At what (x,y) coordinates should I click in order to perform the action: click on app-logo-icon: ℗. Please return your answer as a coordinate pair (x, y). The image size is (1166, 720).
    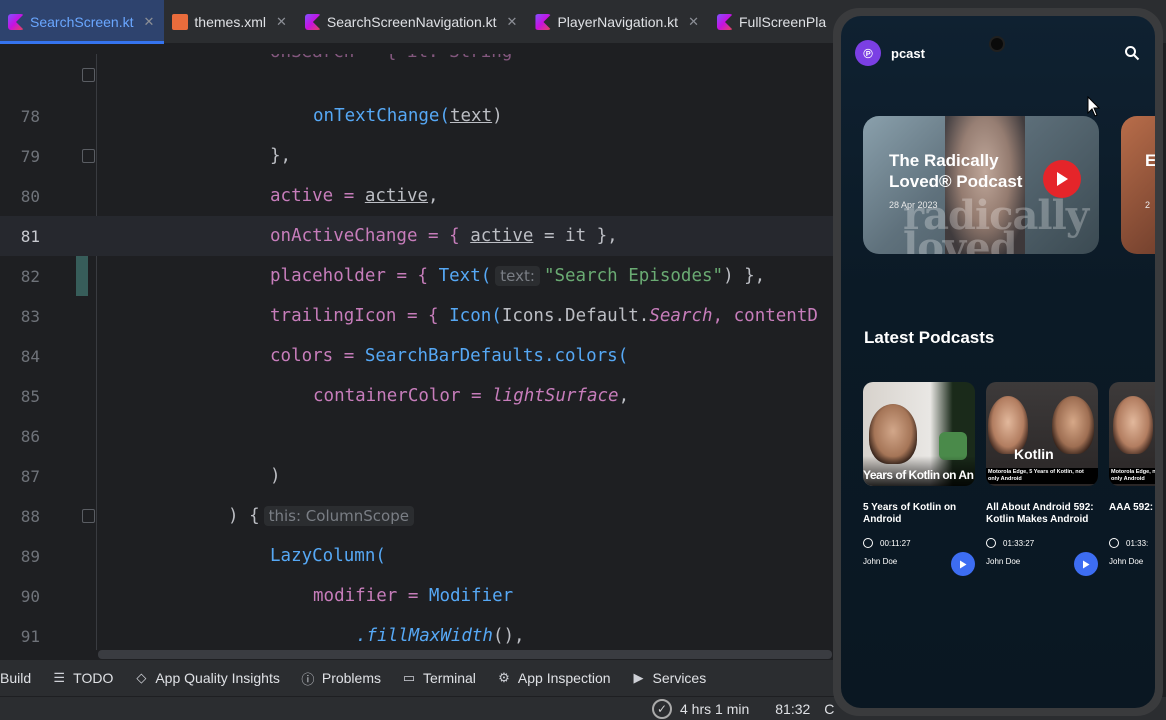
    Looking at the image, I should click on (868, 53).